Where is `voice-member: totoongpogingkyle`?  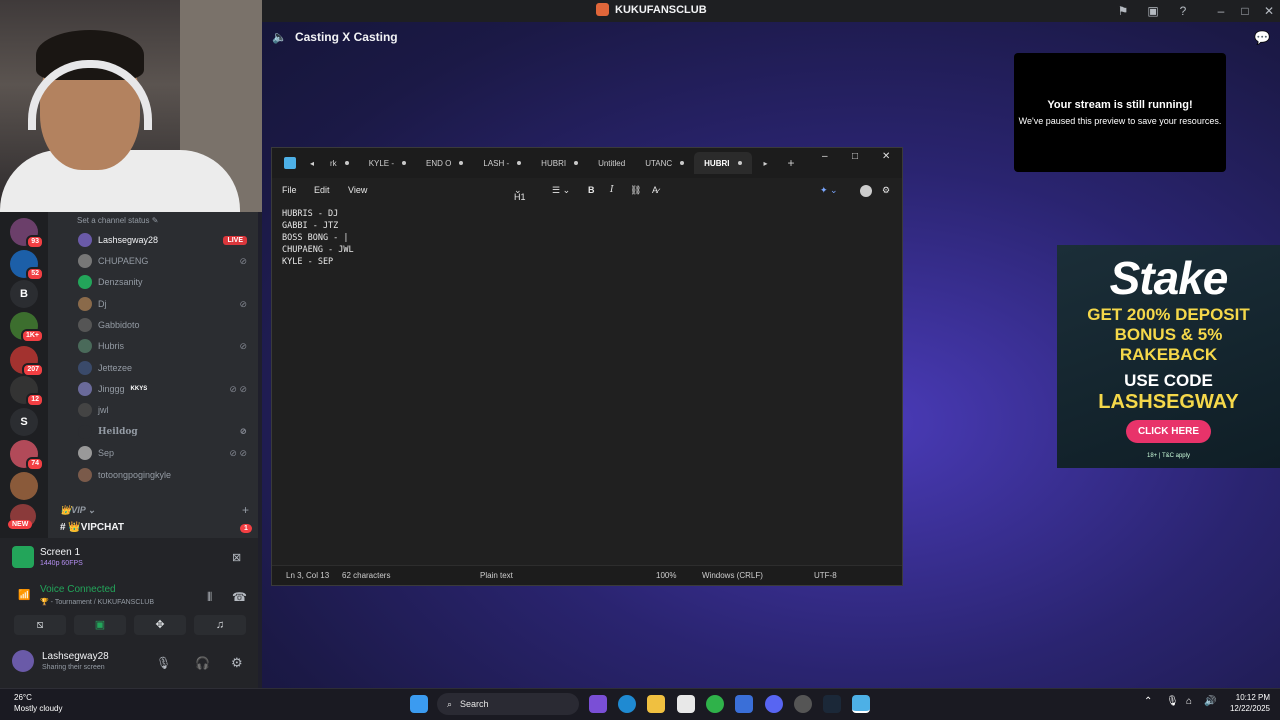 voice-member: totoongpogingkyle is located at coordinates (165, 475).